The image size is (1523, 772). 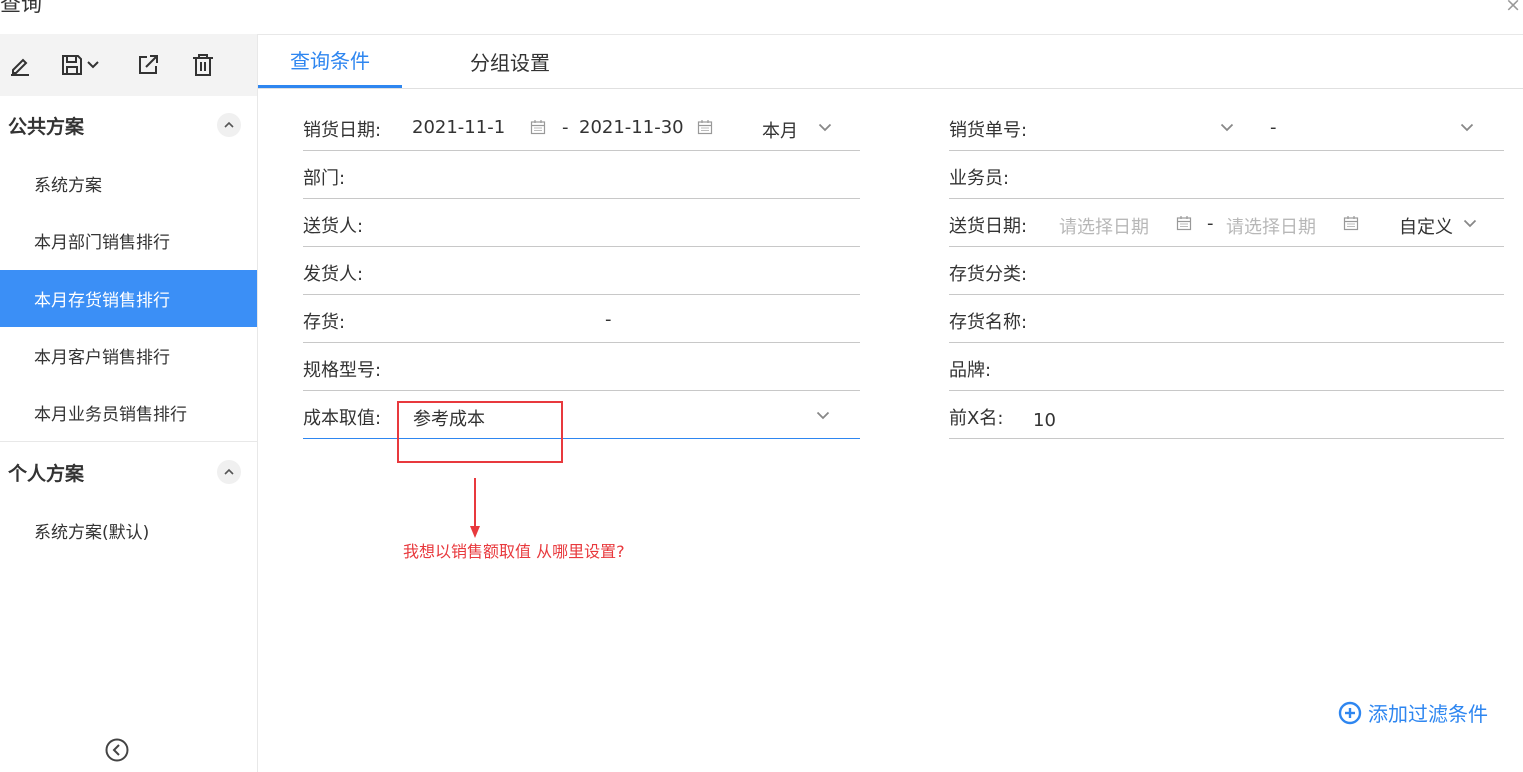 I want to click on scheme-toolbar, so click(x=128, y=65).